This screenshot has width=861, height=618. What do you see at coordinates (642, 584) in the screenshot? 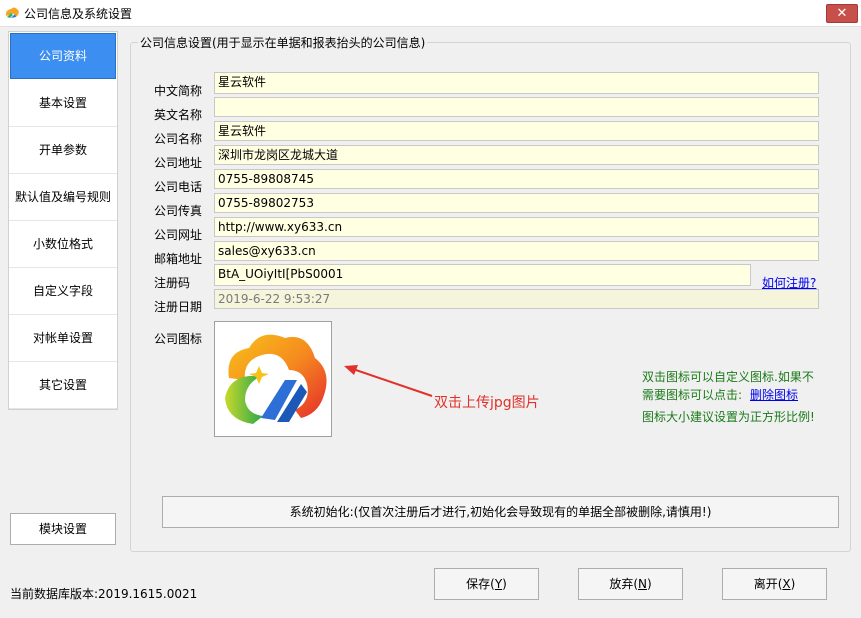
I see `discard-hotkey: N` at bounding box center [642, 584].